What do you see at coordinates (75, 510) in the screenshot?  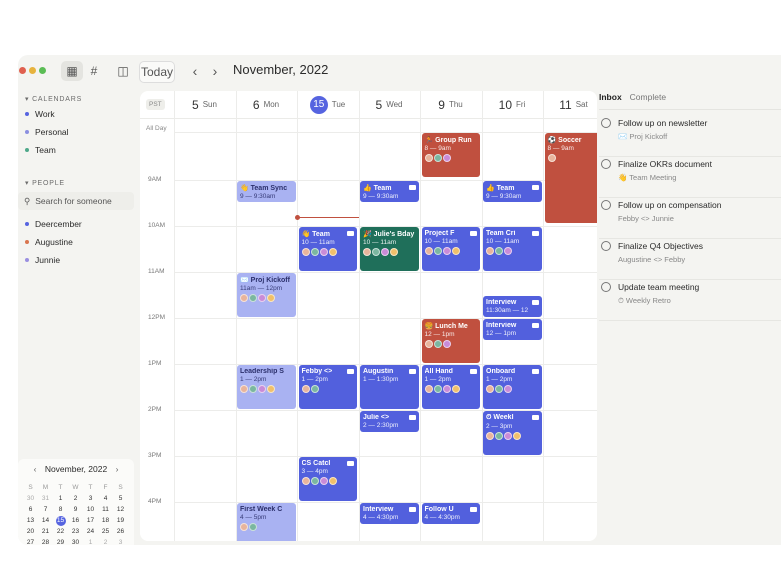 I see `mini-day: 9` at bounding box center [75, 510].